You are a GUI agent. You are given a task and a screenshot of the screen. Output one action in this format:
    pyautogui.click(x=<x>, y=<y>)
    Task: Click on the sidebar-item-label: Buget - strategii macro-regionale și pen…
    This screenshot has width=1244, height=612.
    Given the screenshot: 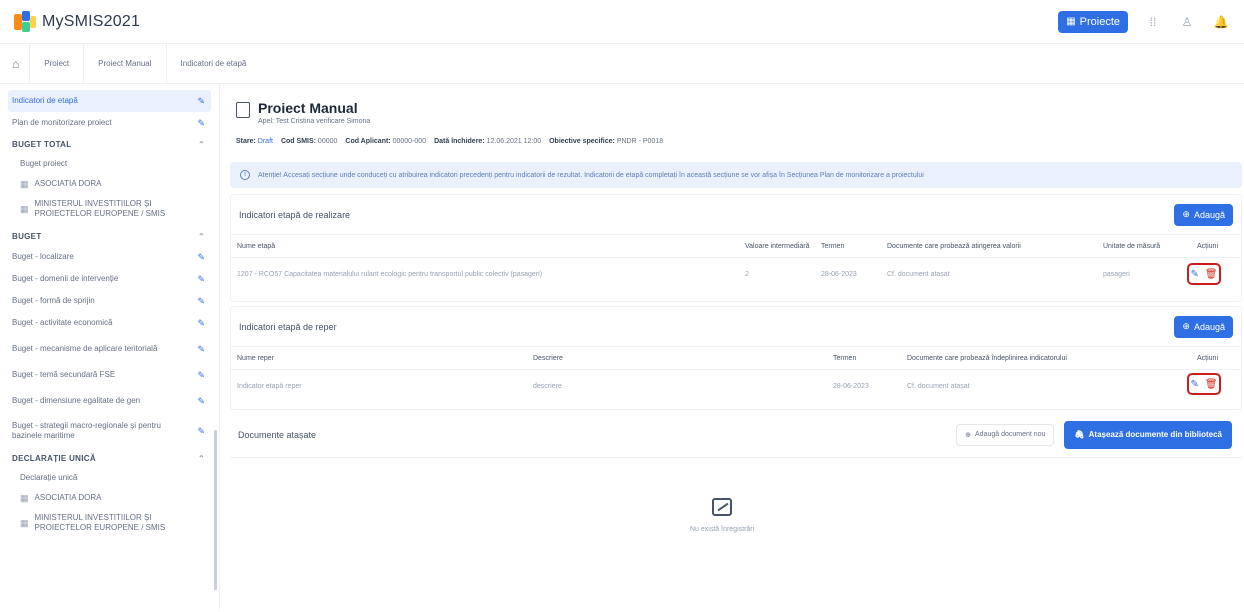 What is the action you would take?
    pyautogui.click(x=86, y=430)
    